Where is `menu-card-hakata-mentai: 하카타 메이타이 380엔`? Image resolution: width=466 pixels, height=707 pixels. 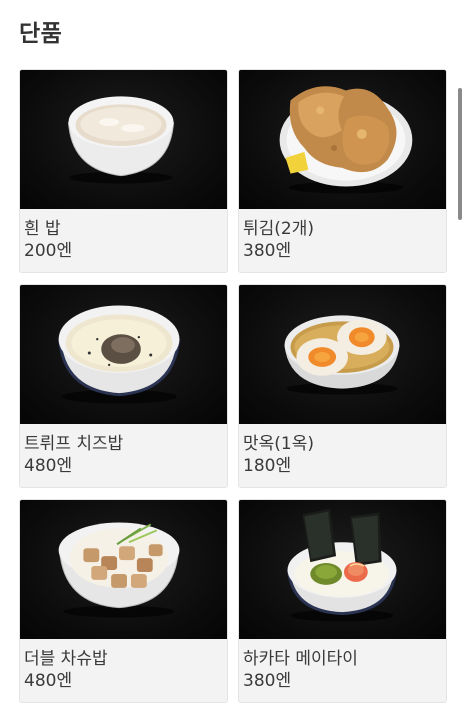 menu-card-hakata-mentai: 하카타 메이타이 380엔 is located at coordinates (342, 601).